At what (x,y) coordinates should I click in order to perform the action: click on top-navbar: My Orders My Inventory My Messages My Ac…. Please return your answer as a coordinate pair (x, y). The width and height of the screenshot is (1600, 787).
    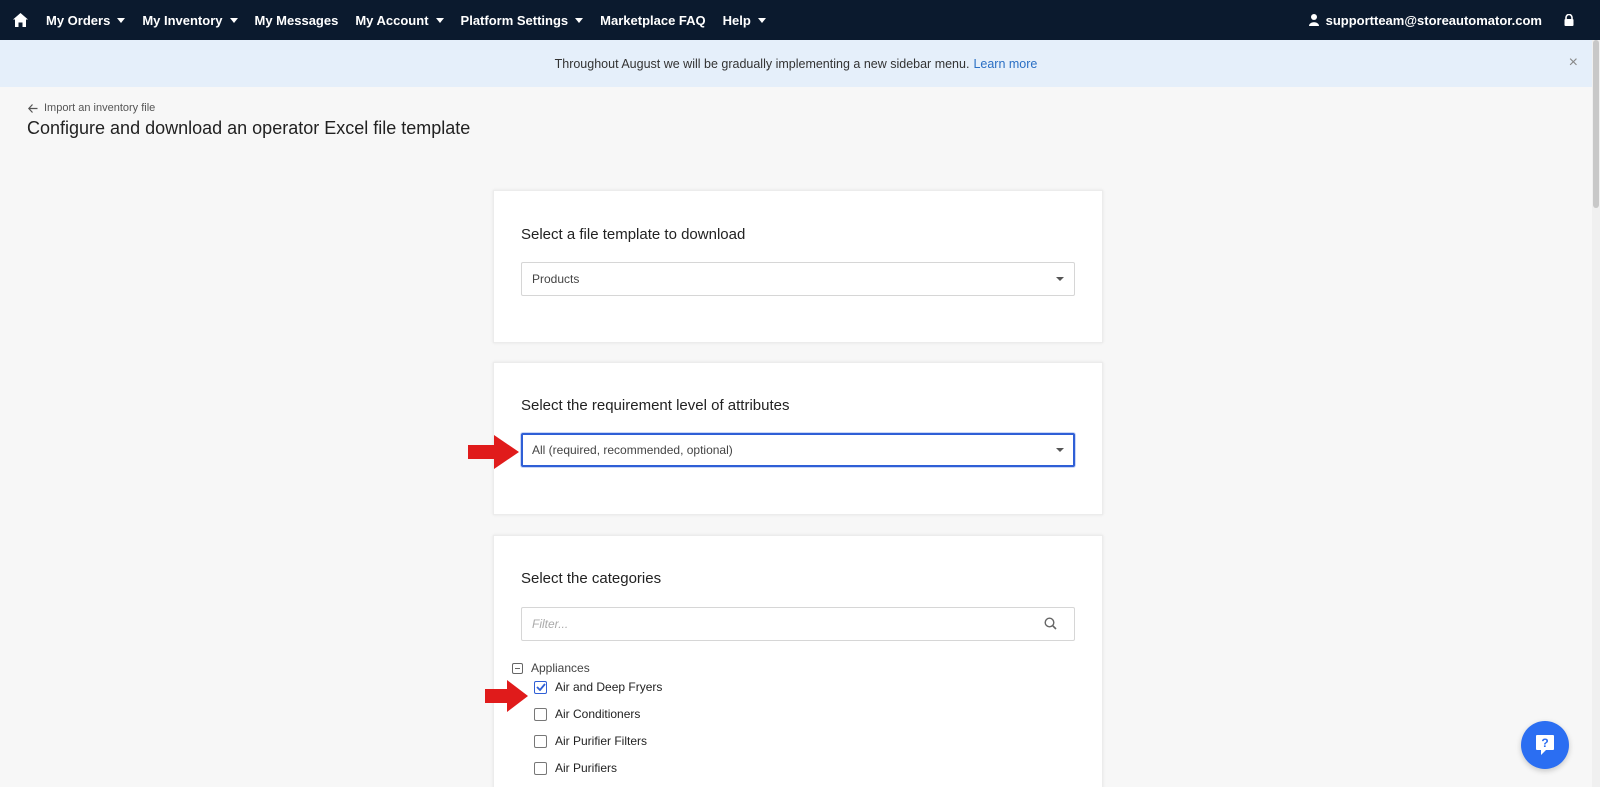
    Looking at the image, I should click on (800, 20).